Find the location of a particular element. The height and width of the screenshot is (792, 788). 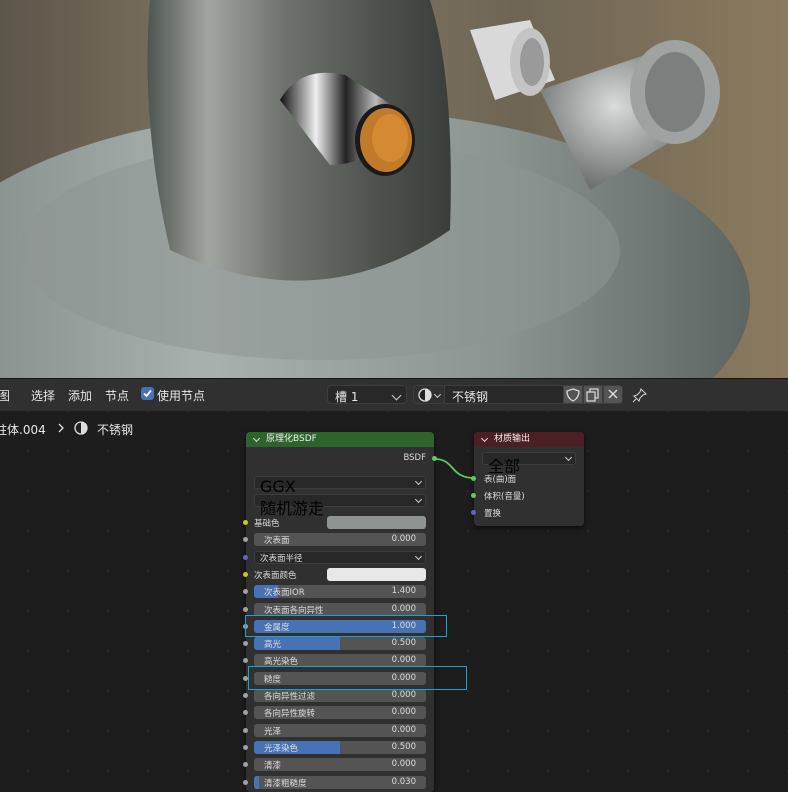

checkmark-icon is located at coordinates (147, 393).